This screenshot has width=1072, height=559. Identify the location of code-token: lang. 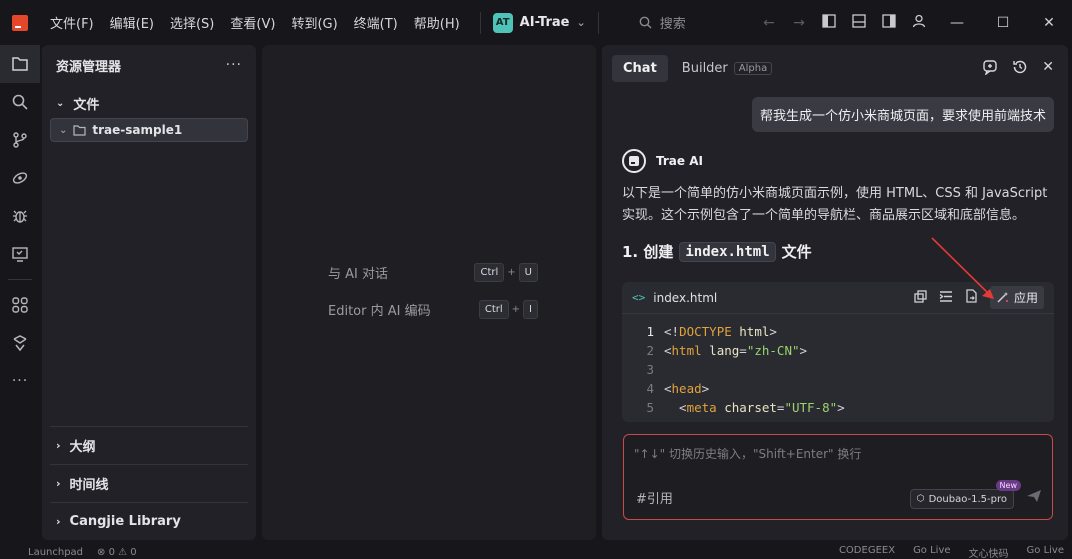
(724, 350).